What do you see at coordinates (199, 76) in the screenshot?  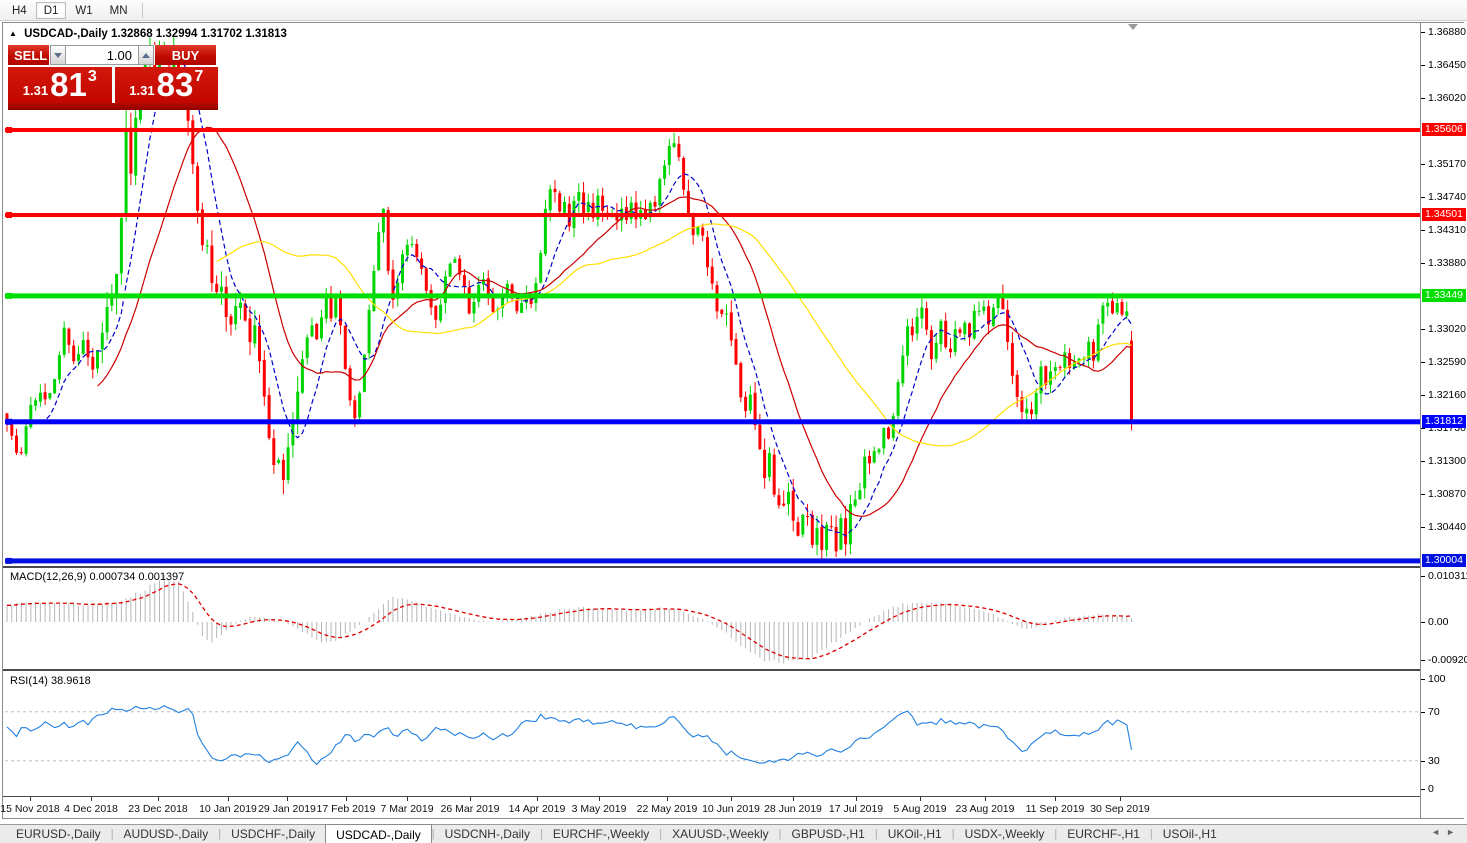 I see `buy-price-sup: 7` at bounding box center [199, 76].